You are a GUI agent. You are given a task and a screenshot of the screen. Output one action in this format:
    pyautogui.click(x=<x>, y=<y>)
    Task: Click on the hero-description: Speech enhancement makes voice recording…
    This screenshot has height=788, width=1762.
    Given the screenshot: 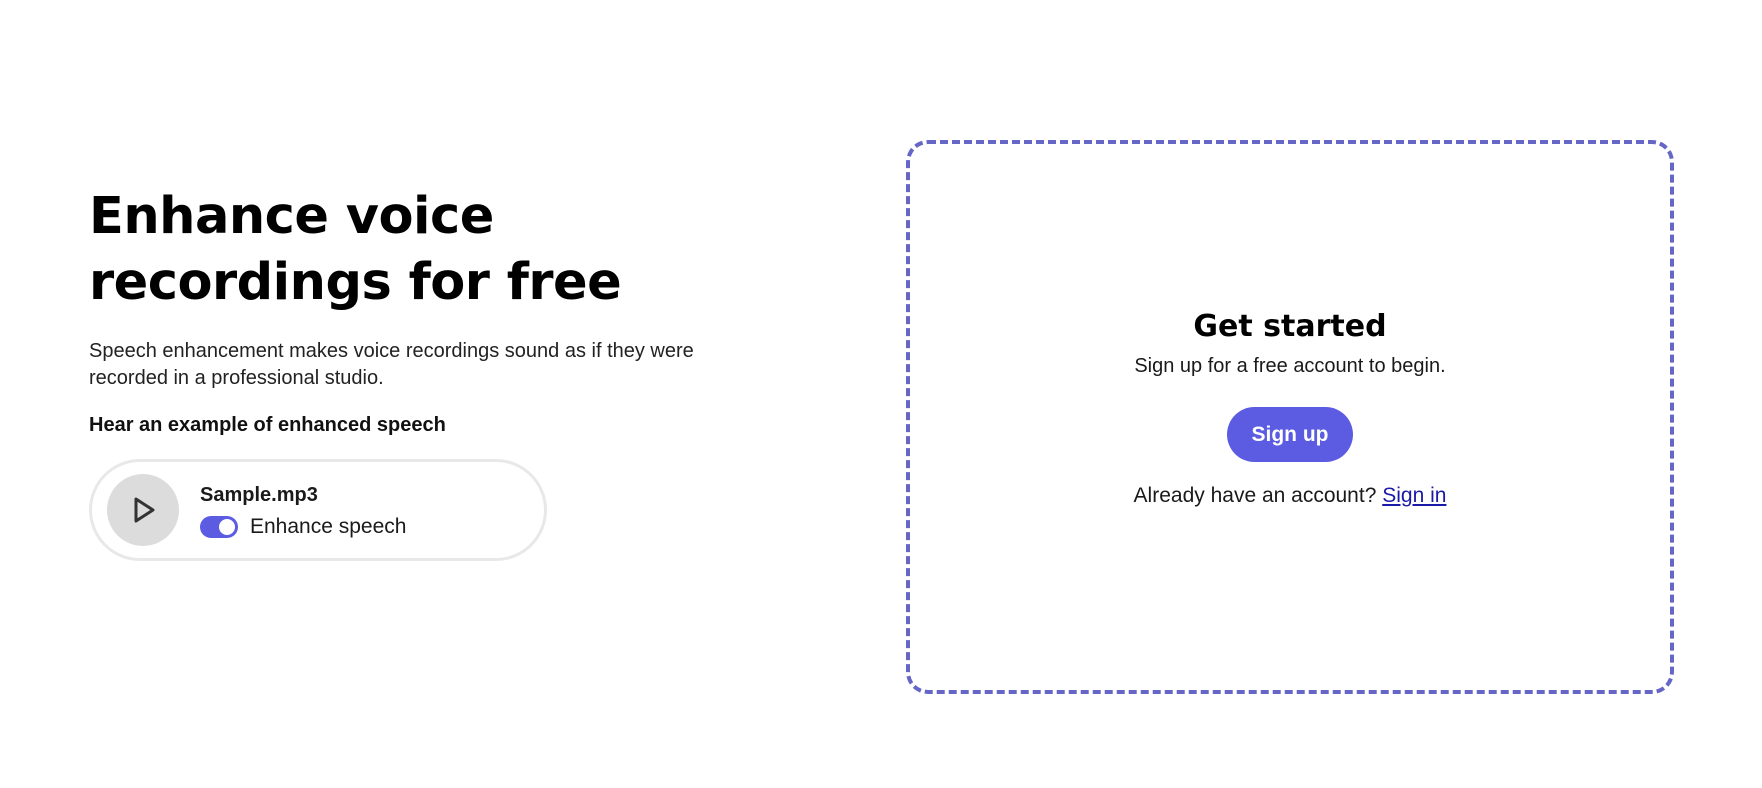 What is the action you would take?
    pyautogui.click(x=391, y=364)
    